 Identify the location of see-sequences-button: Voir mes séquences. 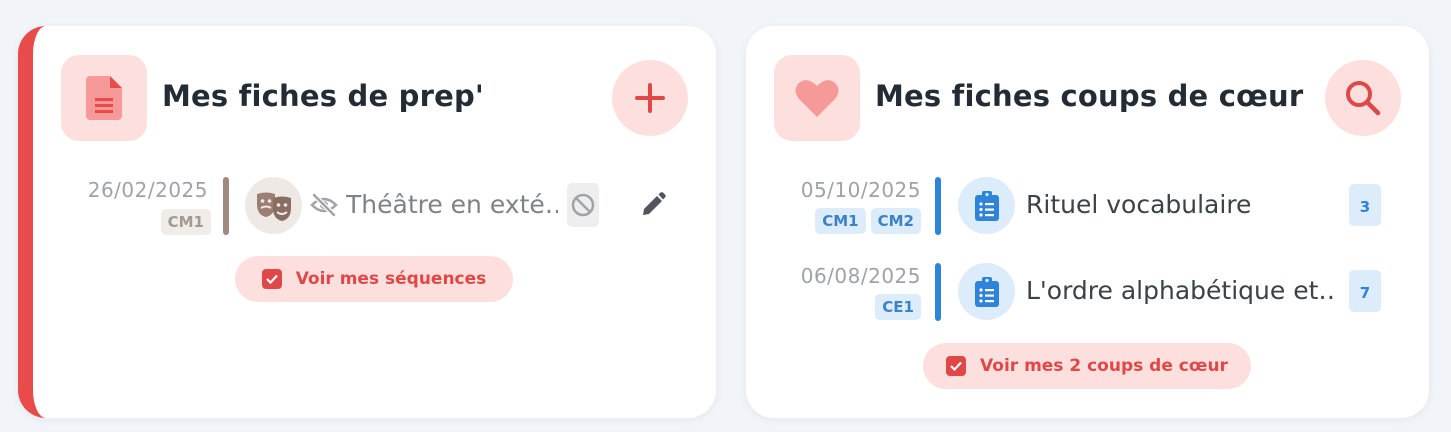
(374, 279).